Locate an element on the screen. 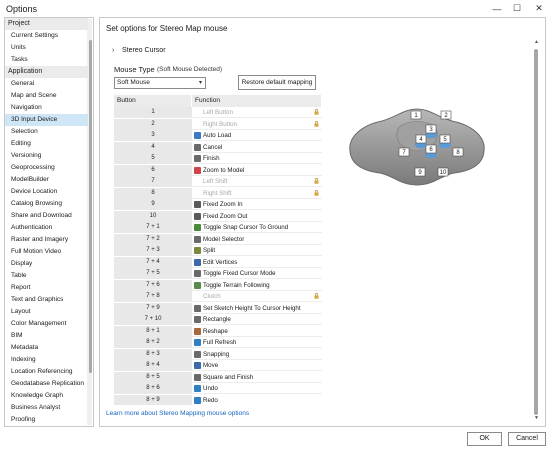 This screenshot has height=451, width=552. function-cell: Finish is located at coordinates (257, 158).